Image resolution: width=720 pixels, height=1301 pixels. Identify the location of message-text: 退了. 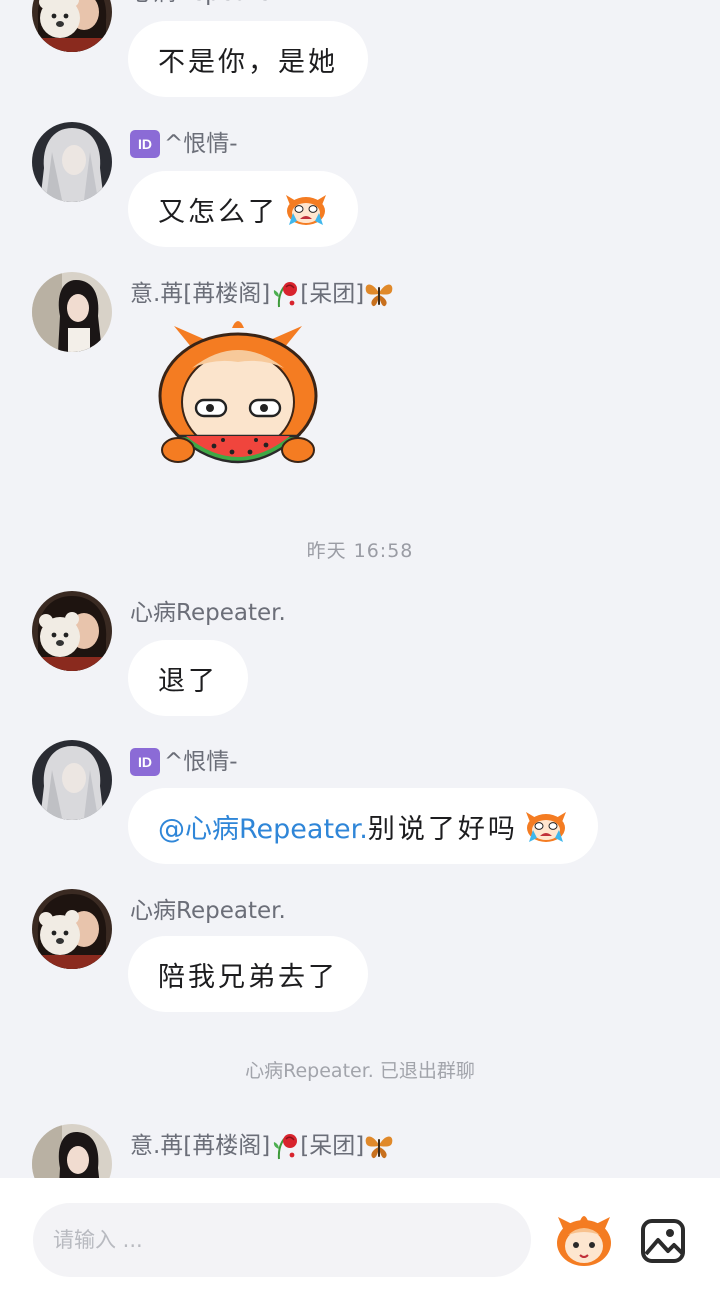
(188, 681).